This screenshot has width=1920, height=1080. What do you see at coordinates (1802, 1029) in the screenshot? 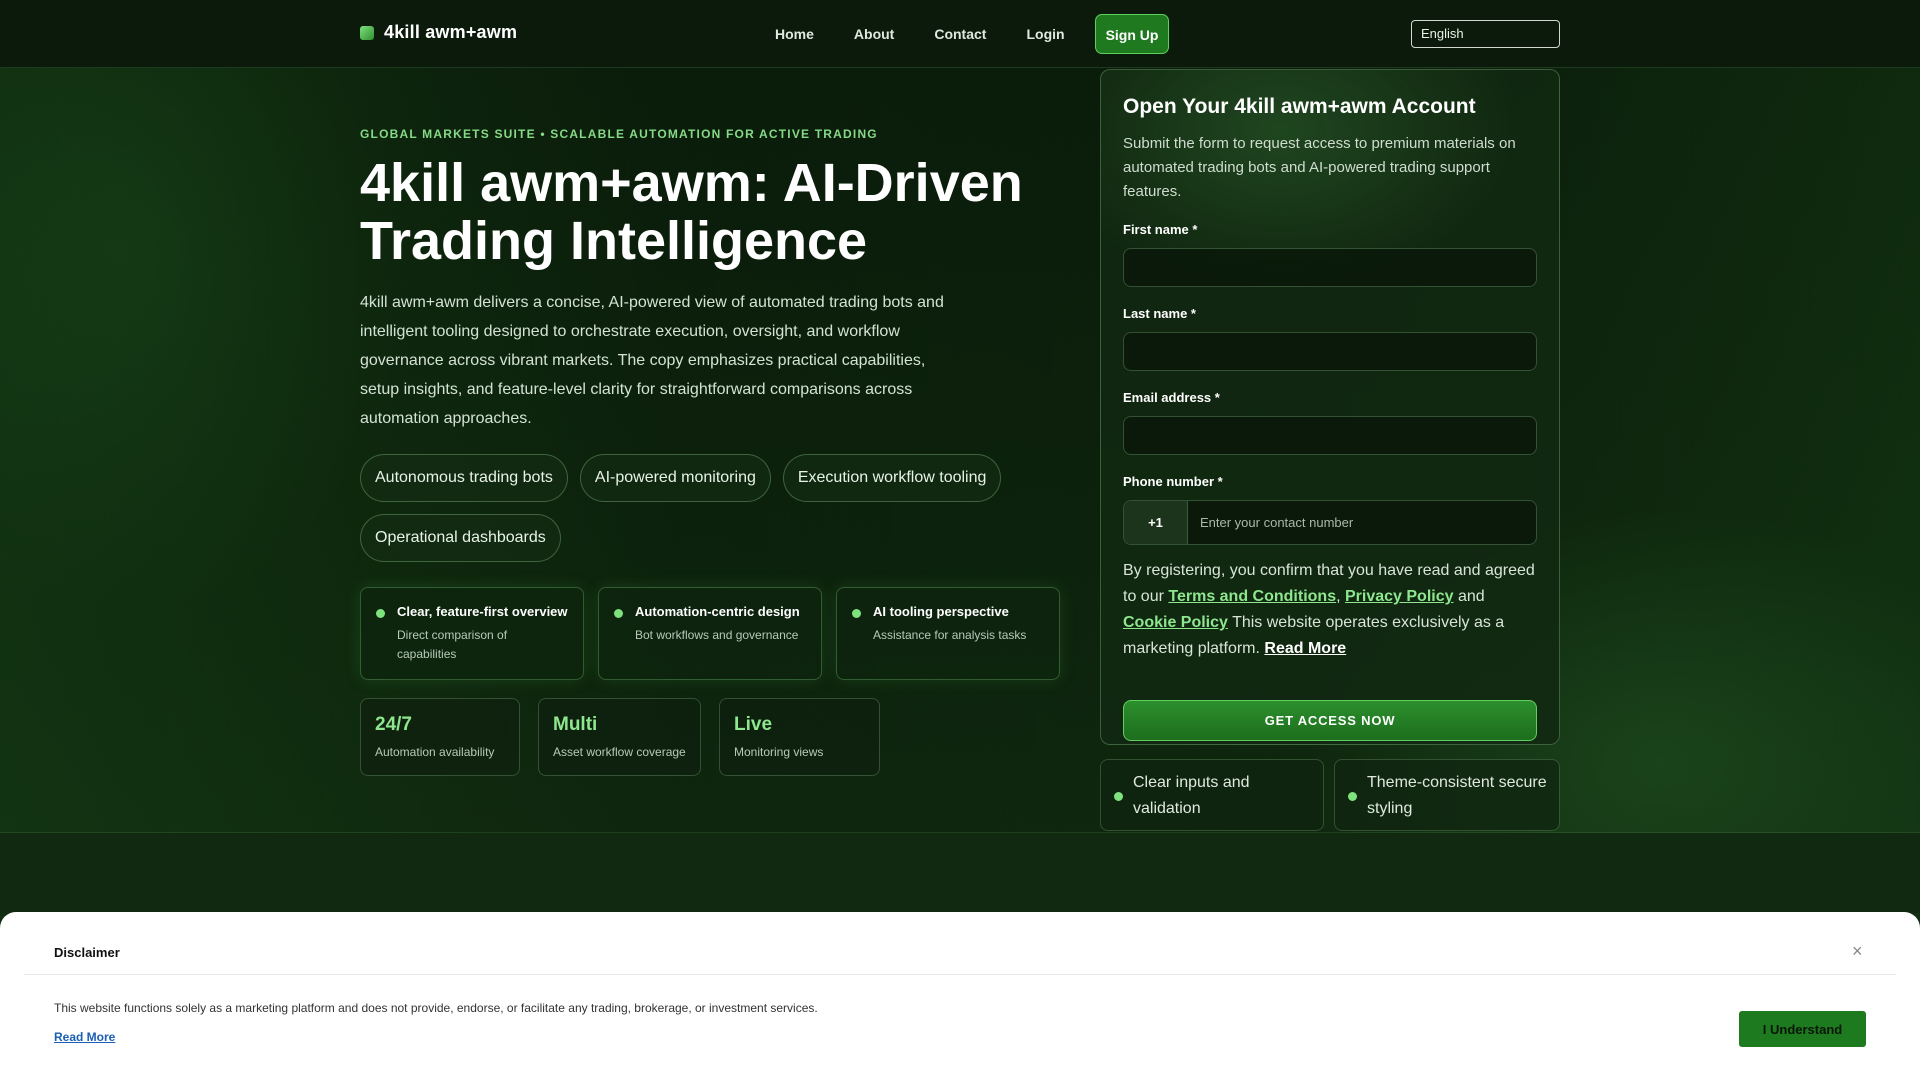
I see `understand-button: I Understand` at bounding box center [1802, 1029].